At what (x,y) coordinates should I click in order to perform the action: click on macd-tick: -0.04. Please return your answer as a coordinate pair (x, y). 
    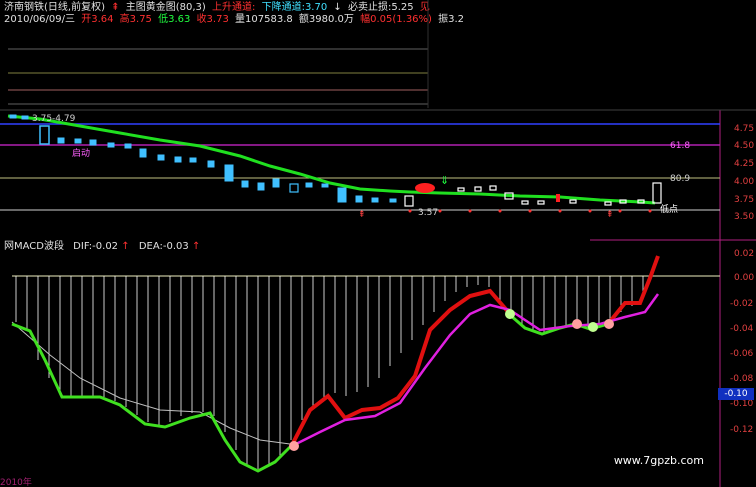
    Looking at the image, I should click on (742, 329).